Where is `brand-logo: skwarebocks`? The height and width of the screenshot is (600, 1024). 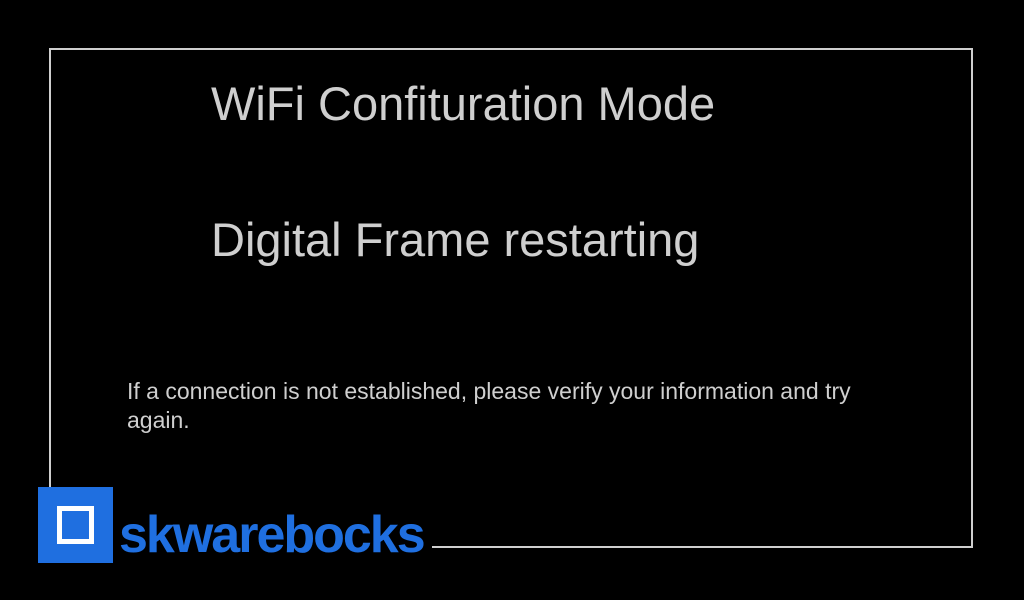 brand-logo: skwarebocks is located at coordinates (235, 525).